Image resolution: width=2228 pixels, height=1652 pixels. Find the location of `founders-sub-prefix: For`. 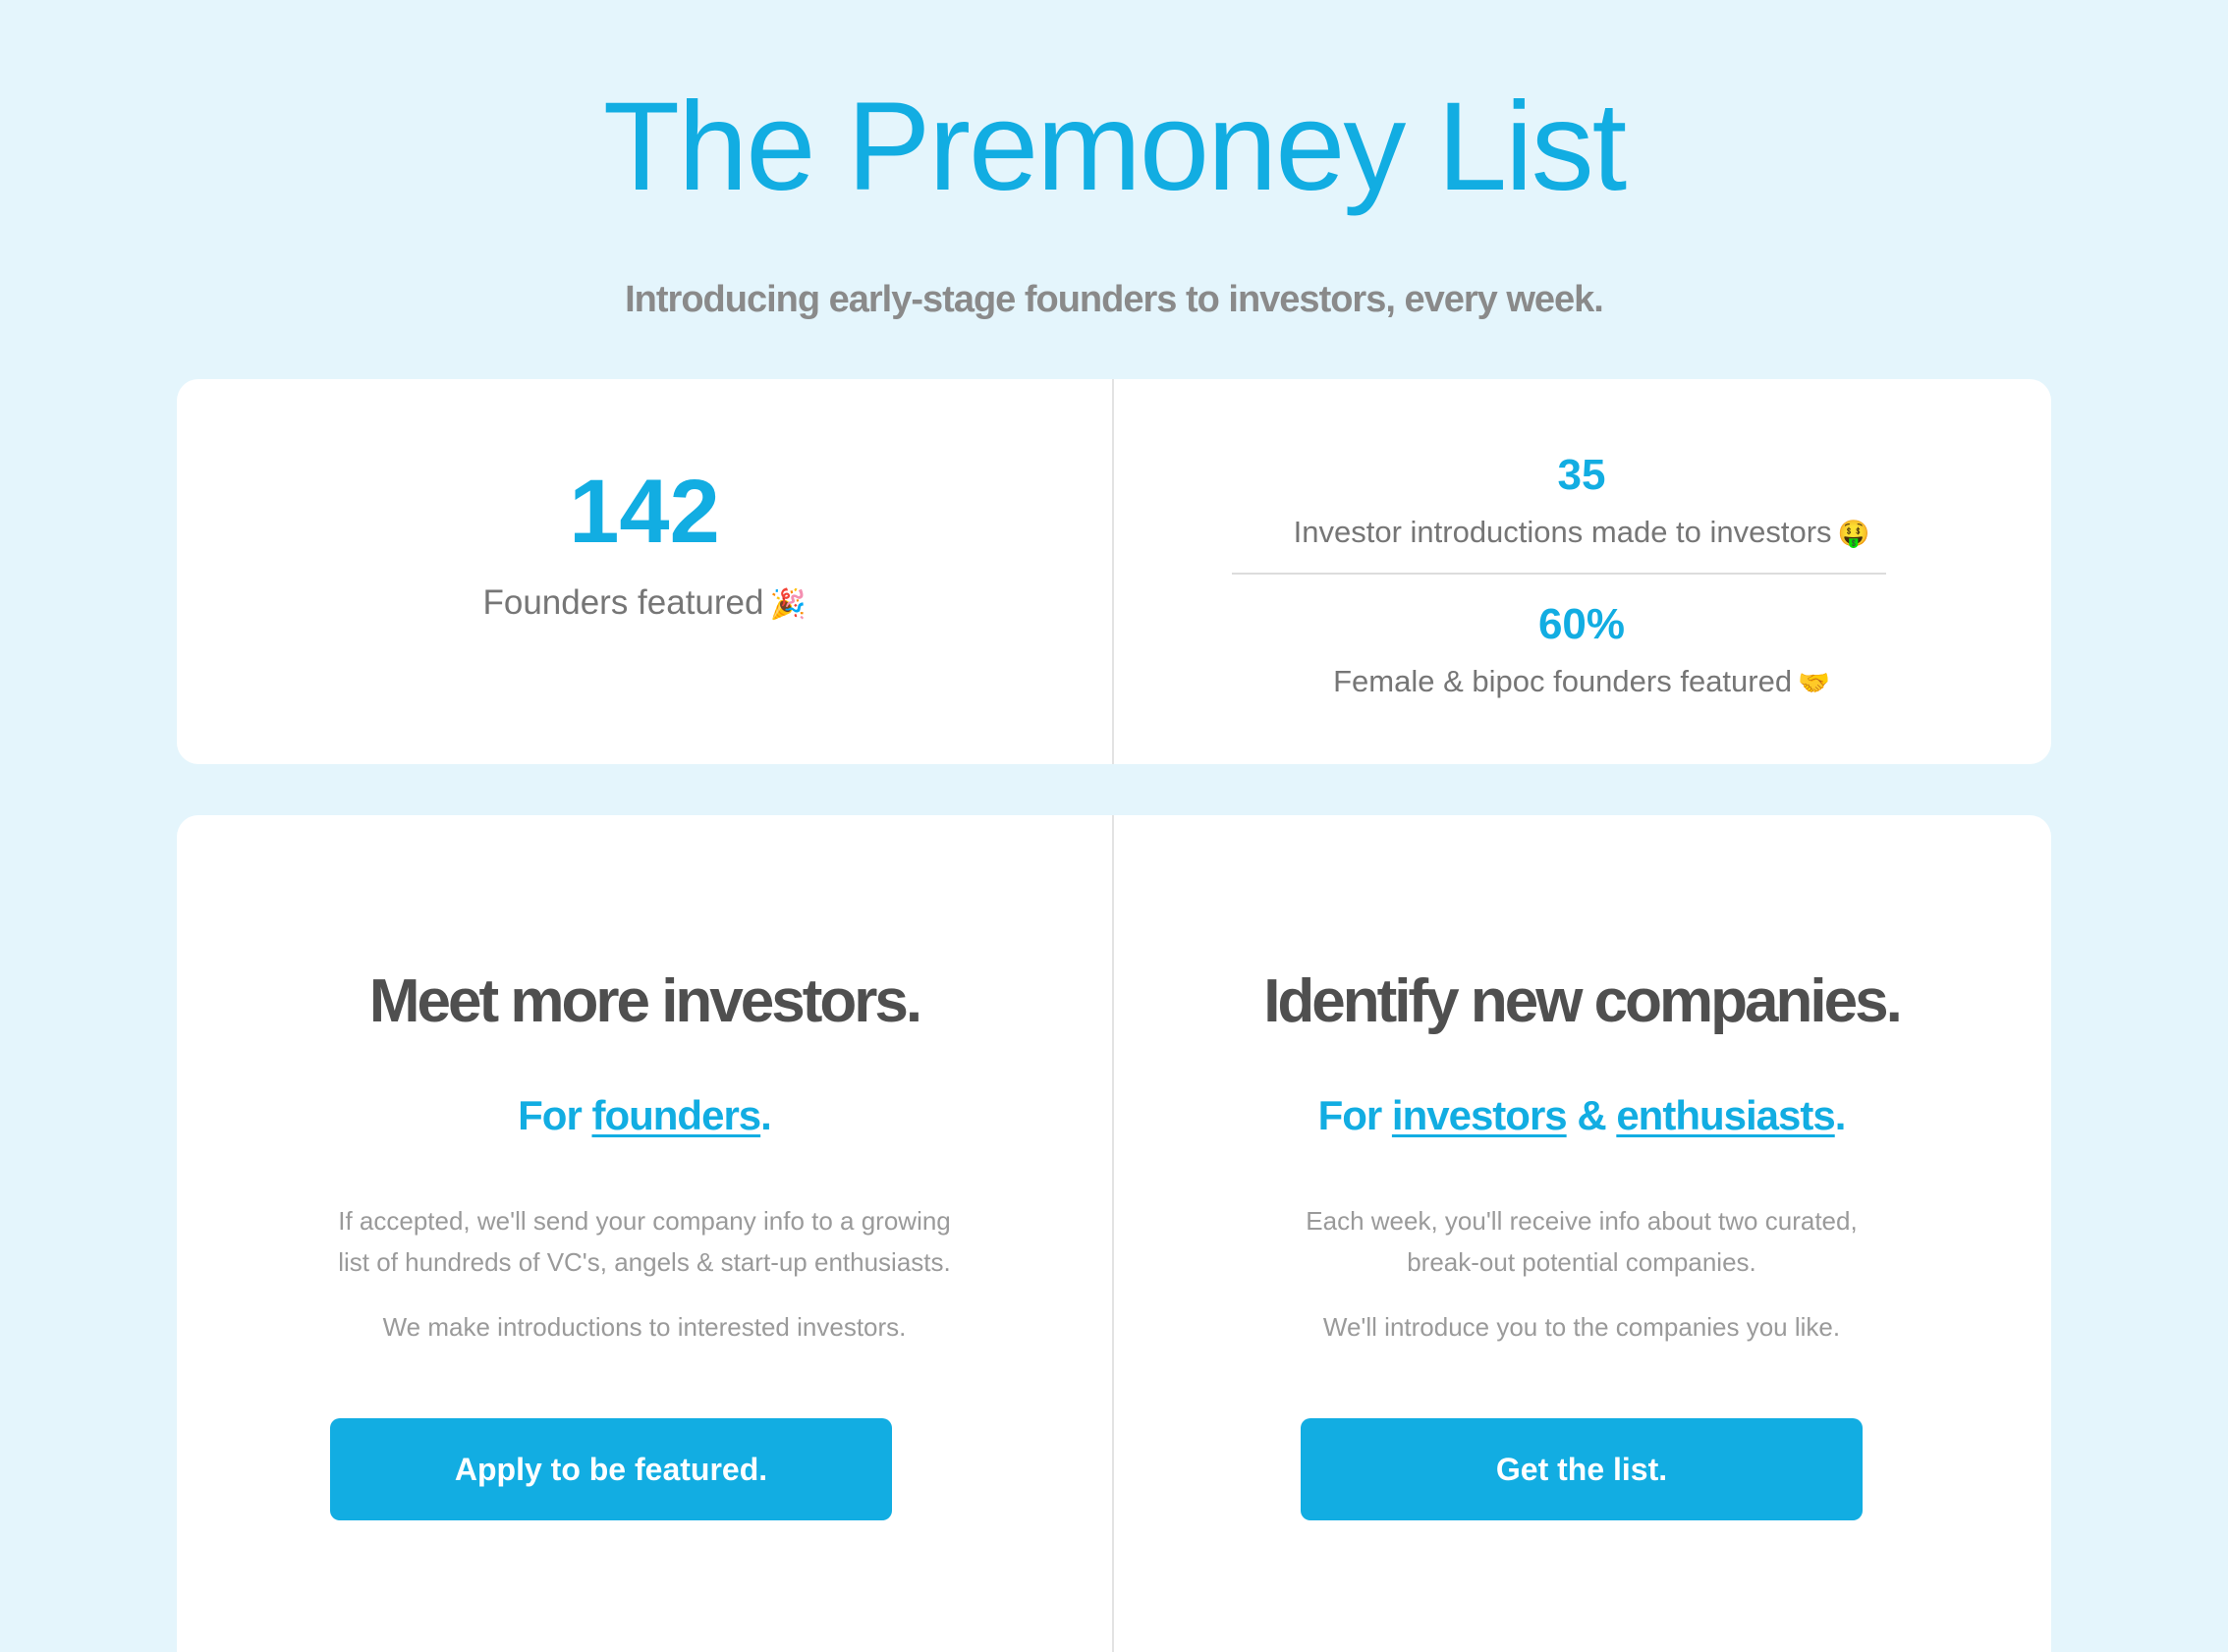

founders-sub-prefix: For is located at coordinates (555, 1115).